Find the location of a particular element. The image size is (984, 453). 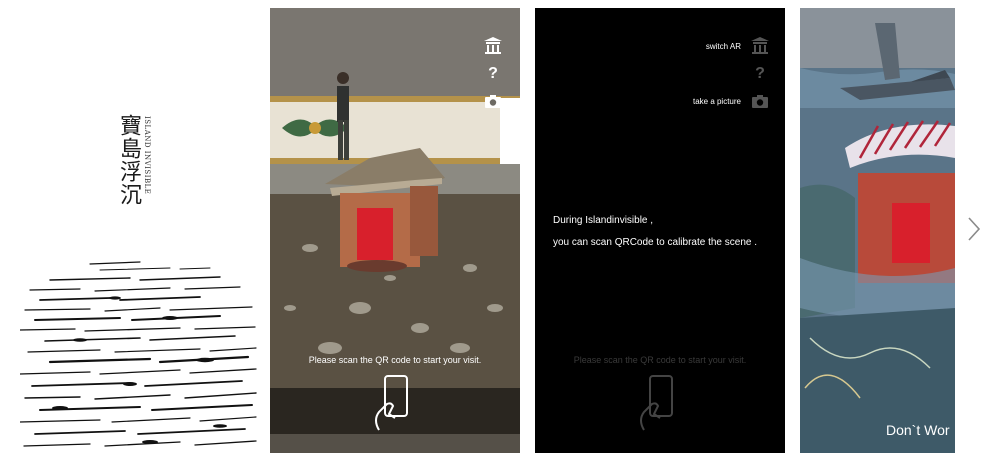

help-button: ? is located at coordinates (493, 74).